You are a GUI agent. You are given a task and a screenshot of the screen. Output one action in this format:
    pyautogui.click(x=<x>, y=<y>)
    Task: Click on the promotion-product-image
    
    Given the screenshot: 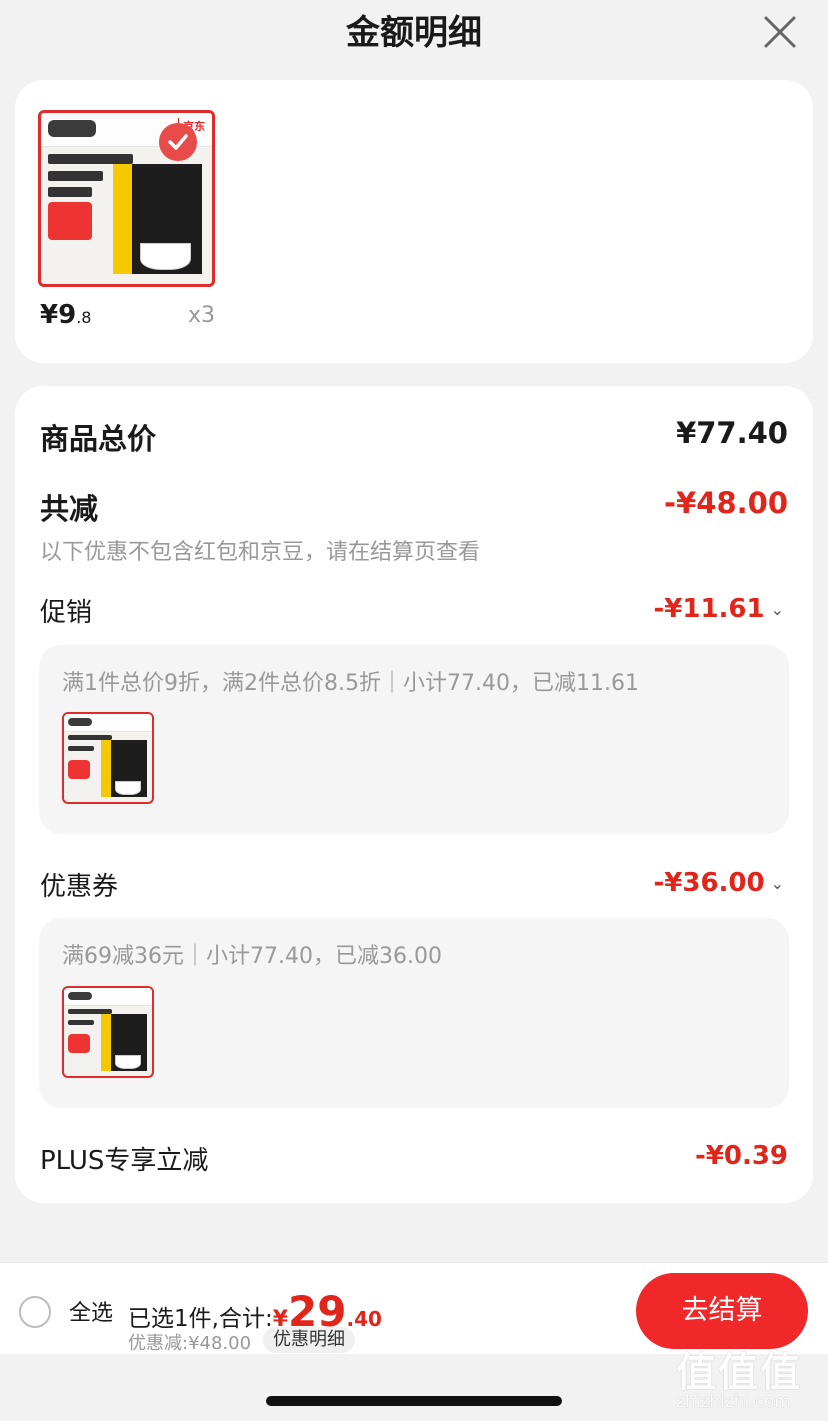 What is the action you would take?
    pyautogui.click(x=108, y=758)
    